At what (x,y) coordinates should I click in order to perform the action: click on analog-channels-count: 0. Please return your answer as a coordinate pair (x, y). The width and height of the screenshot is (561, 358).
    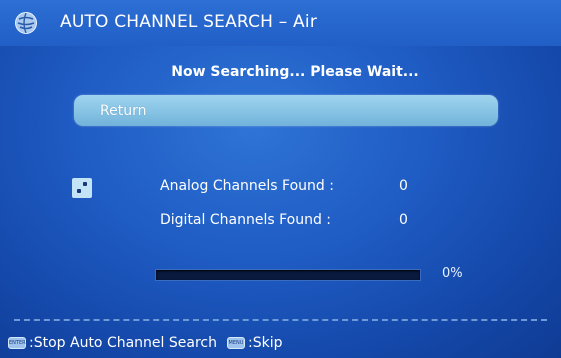
    Looking at the image, I should click on (403, 186).